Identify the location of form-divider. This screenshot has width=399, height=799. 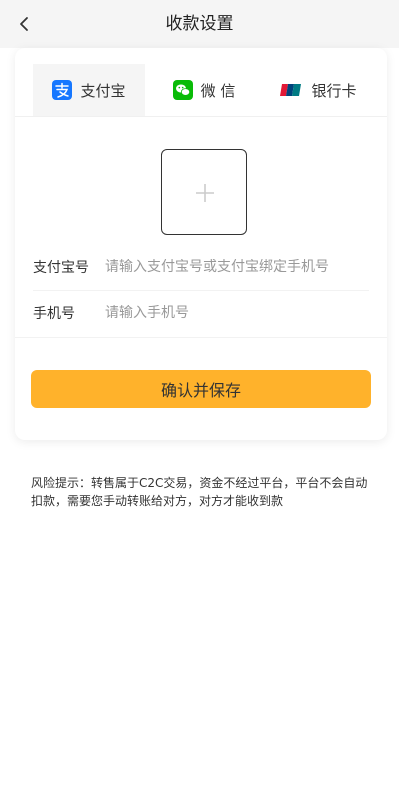
(201, 337).